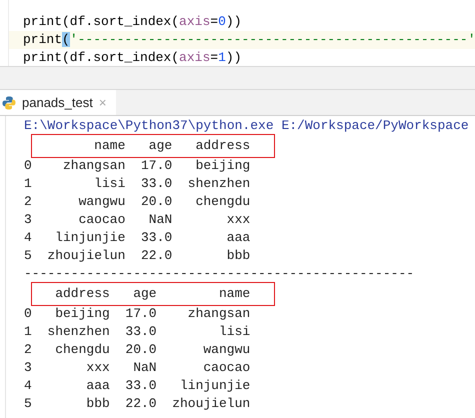 This screenshot has width=475, height=418. What do you see at coordinates (247, 126) in the screenshot?
I see `command-line: E:\Workspace\Python37\python.exe E:/Workspace/PyWorkspace` at bounding box center [247, 126].